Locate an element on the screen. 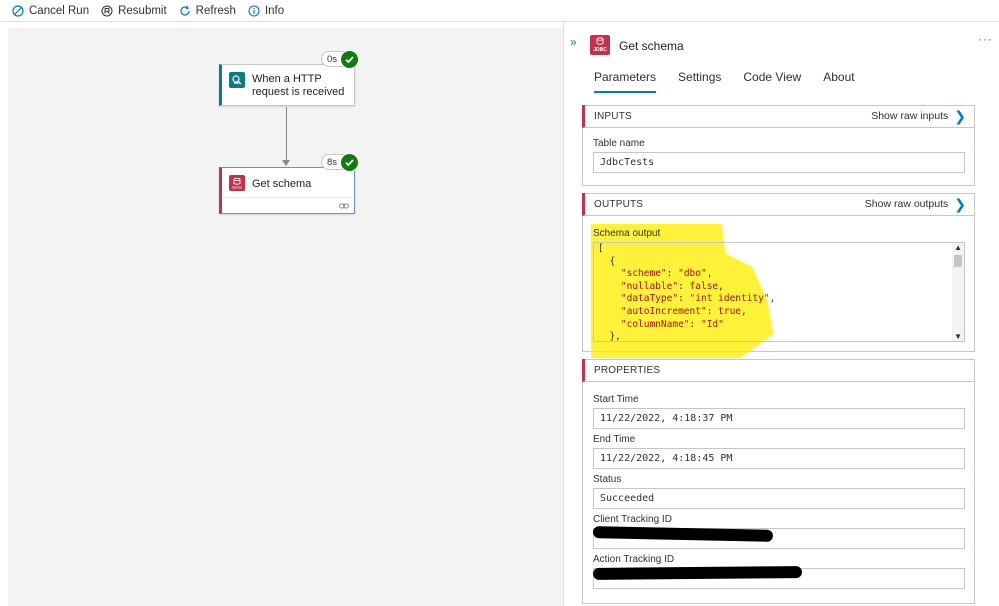 This screenshot has width=999, height=606. status-label: Status is located at coordinates (607, 479).